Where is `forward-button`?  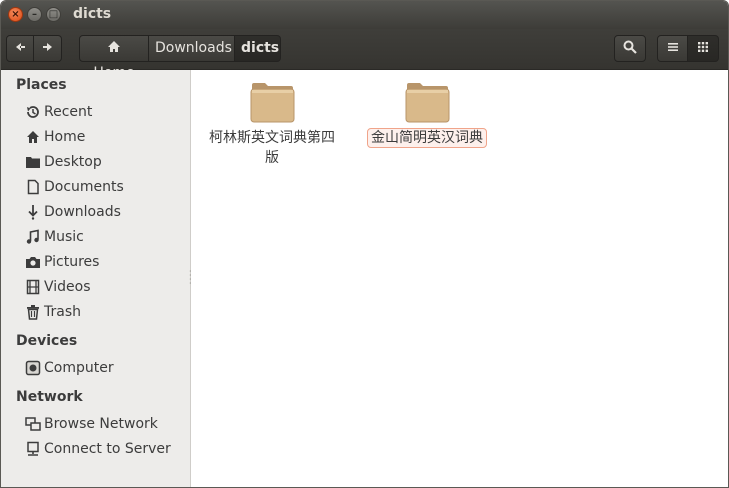
forward-button is located at coordinates (48, 48).